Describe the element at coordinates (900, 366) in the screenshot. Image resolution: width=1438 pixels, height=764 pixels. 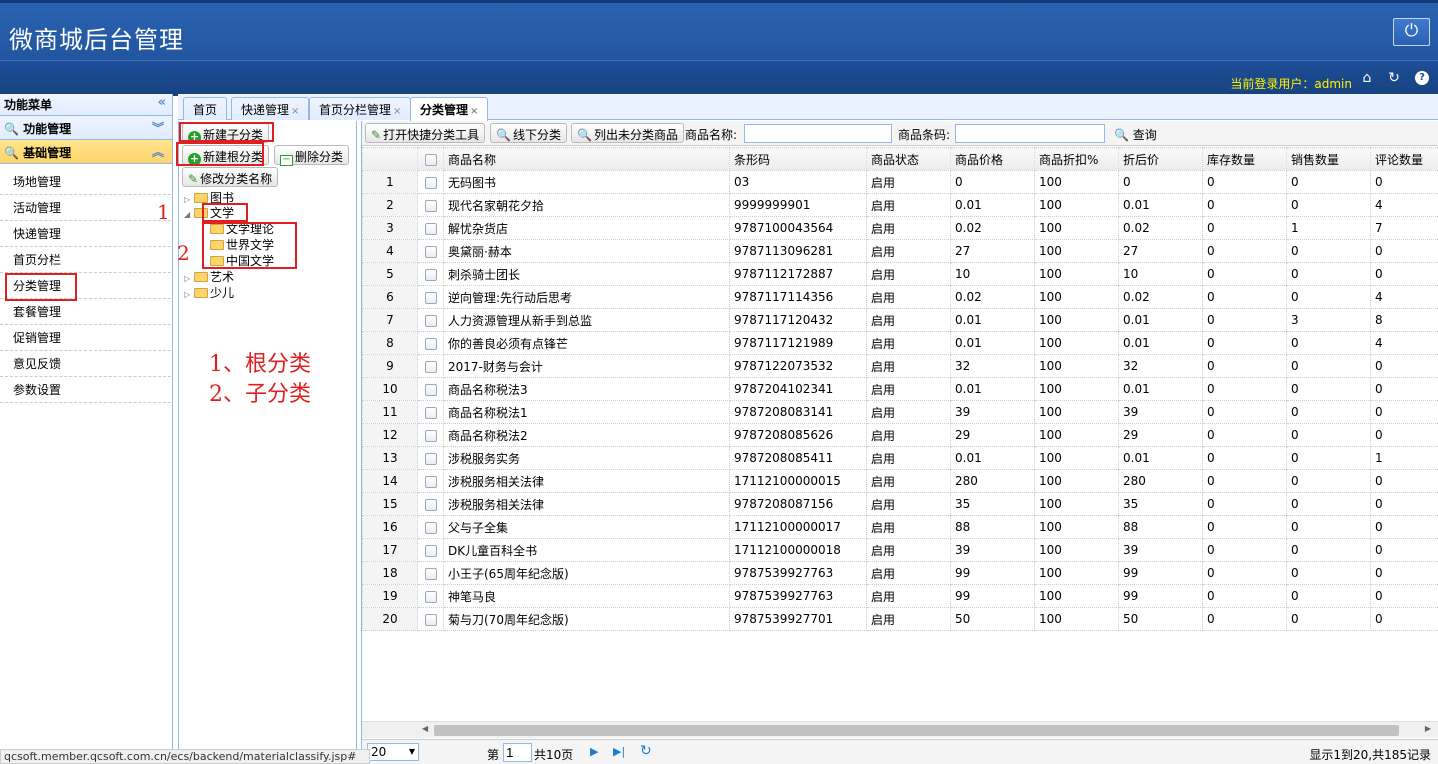
I see `table-row: 9 2017-财务与会计 9787122073532 启用 32 100 32 0 0 0` at that location.